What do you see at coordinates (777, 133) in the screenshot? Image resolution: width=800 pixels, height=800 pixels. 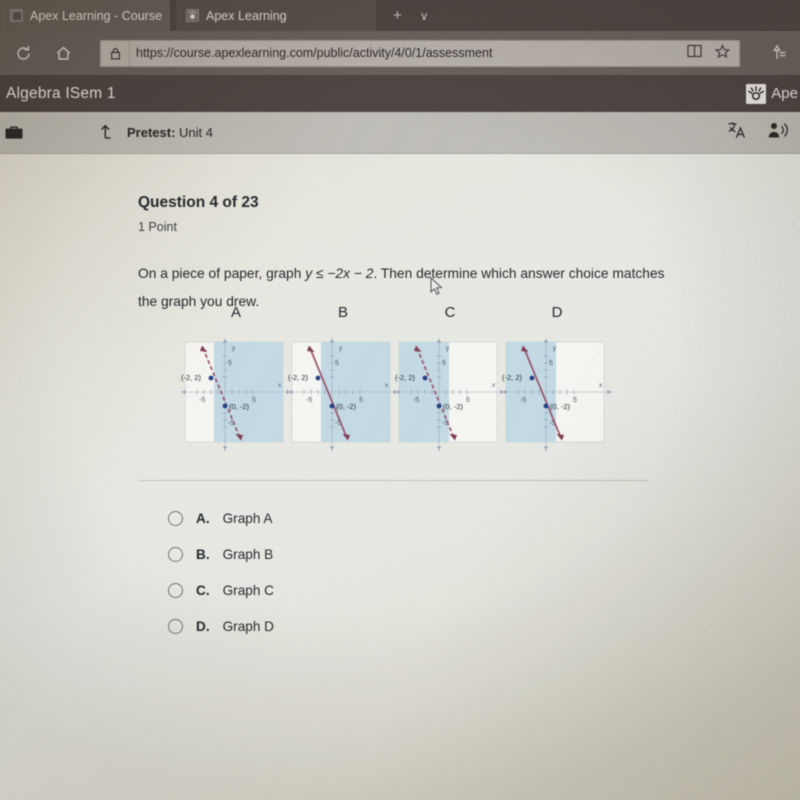 I see `read-aloud-icon` at bounding box center [777, 133].